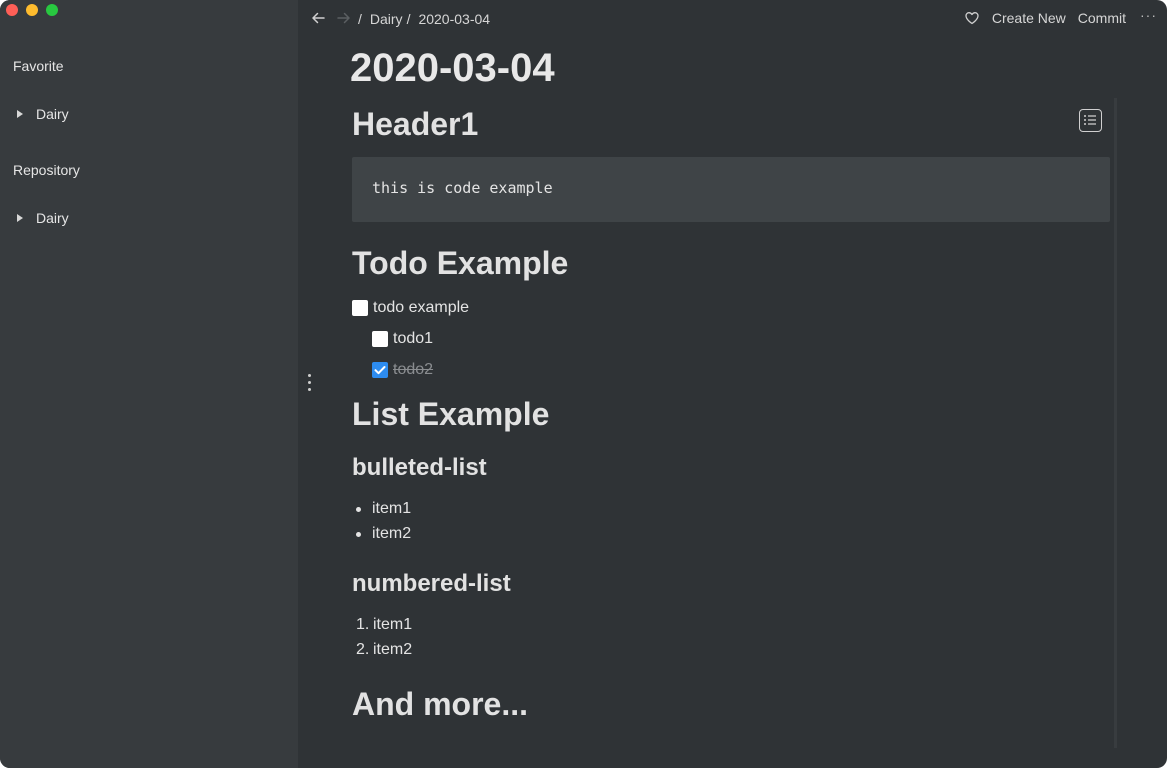 The height and width of the screenshot is (768, 1167). I want to click on minimize-window-button, so click(32, 10).